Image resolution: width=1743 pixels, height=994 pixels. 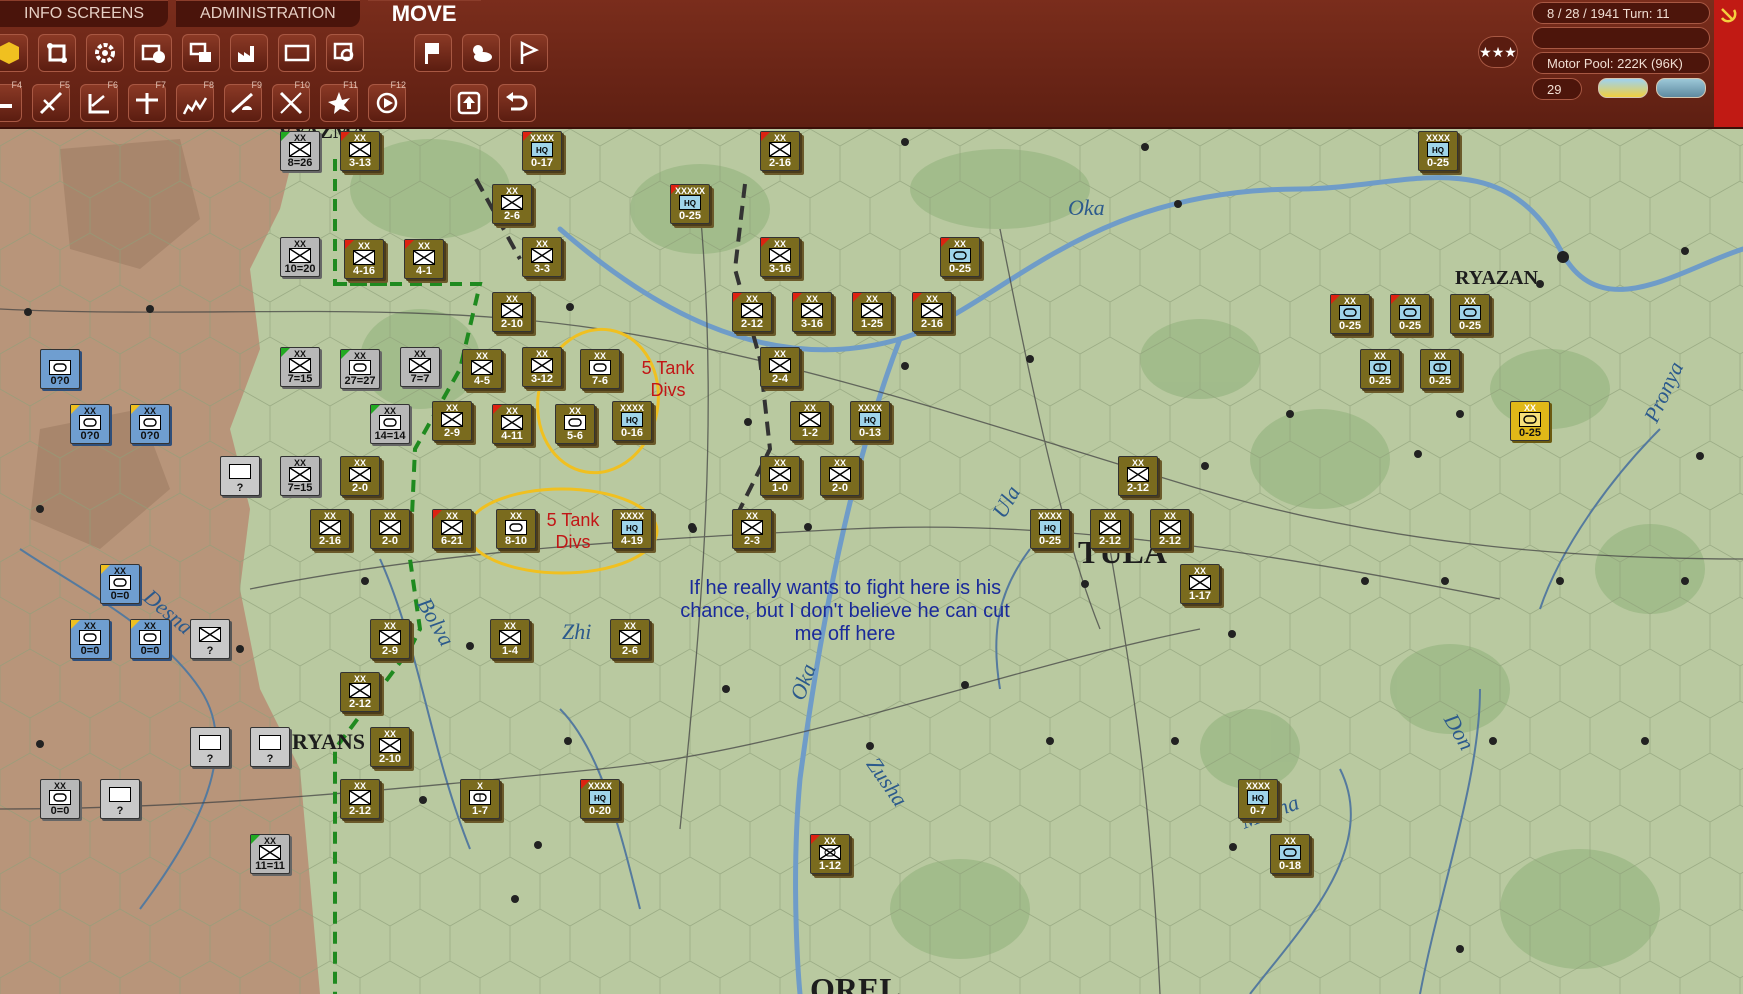 I want to click on air-supply-icon: F8, so click(x=195, y=101).